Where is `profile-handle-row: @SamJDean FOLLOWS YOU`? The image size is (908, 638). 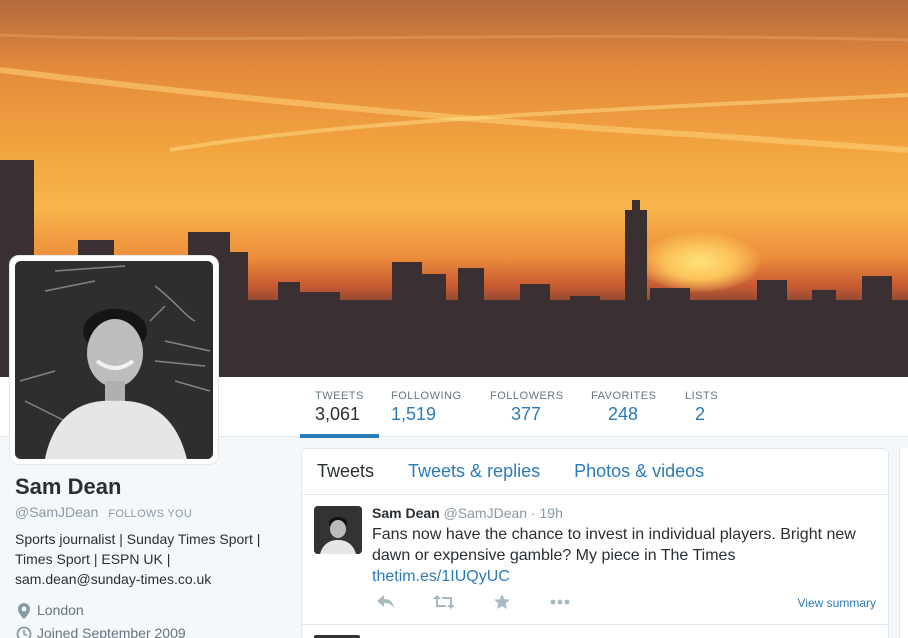
profile-handle-row: @SamJDean FOLLOWS YOU is located at coordinates (150, 512).